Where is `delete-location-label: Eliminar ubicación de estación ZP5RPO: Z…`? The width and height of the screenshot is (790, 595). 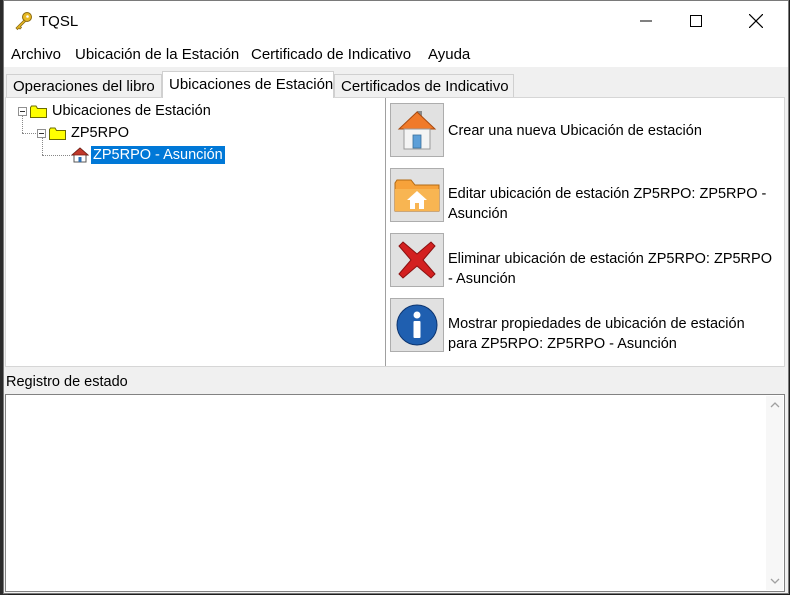 delete-location-label: Eliminar ubicación de estación ZP5RPO: Z… is located at coordinates (615, 269).